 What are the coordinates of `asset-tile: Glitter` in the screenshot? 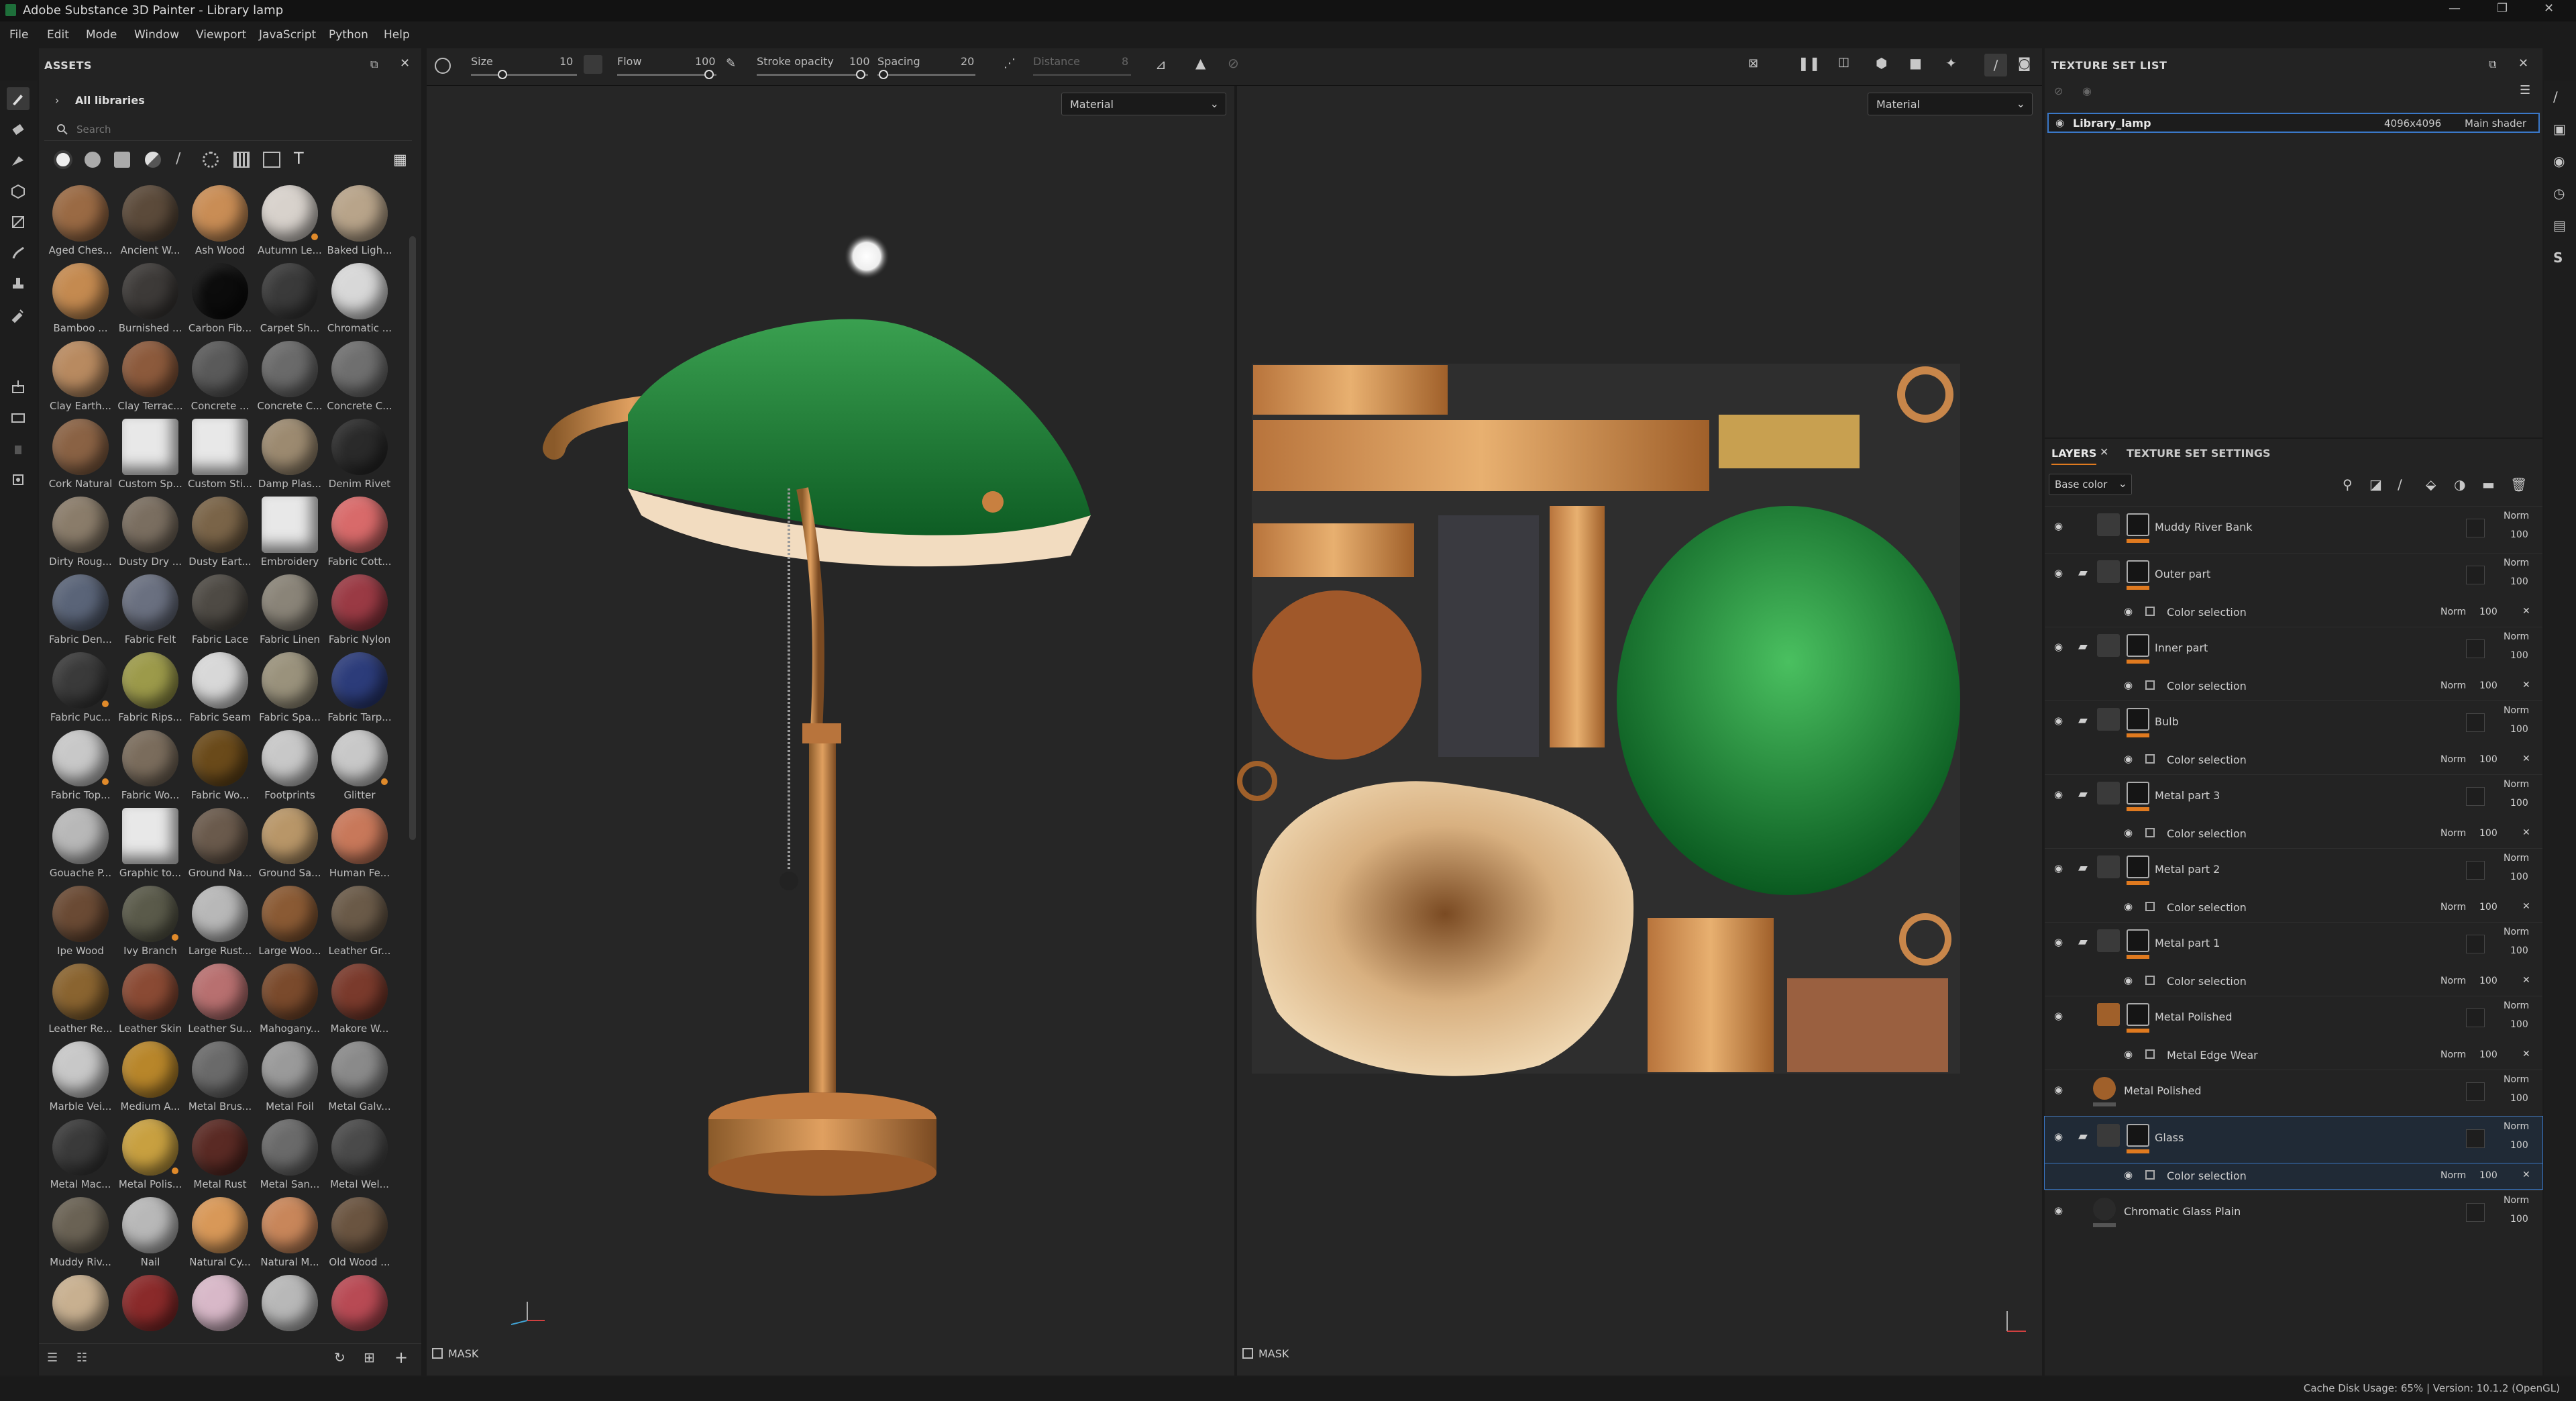 It's located at (358, 769).